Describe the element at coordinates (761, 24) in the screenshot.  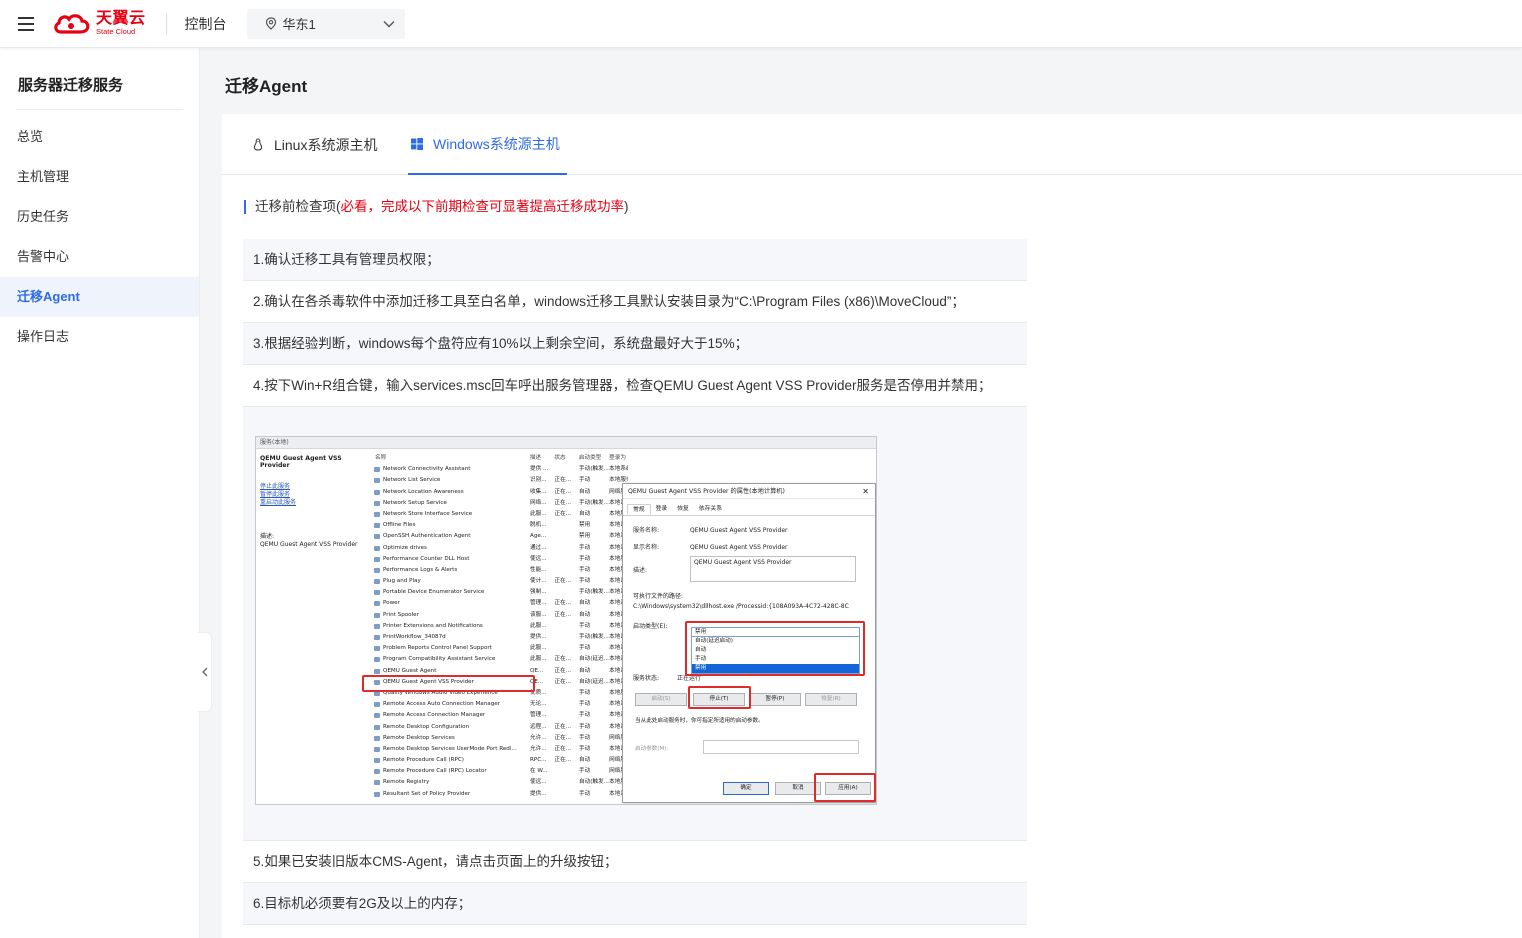
I see `top-navigation-bar: 天翼云 State Cloud 控制台 华东1` at that location.